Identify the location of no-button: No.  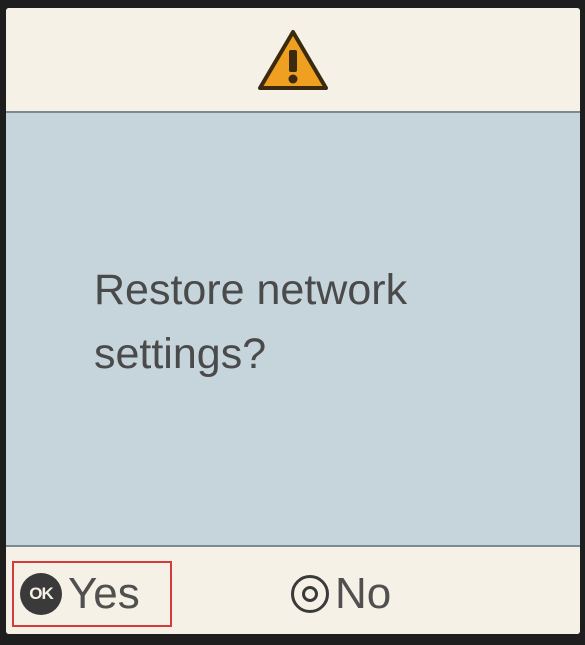
(341, 594).